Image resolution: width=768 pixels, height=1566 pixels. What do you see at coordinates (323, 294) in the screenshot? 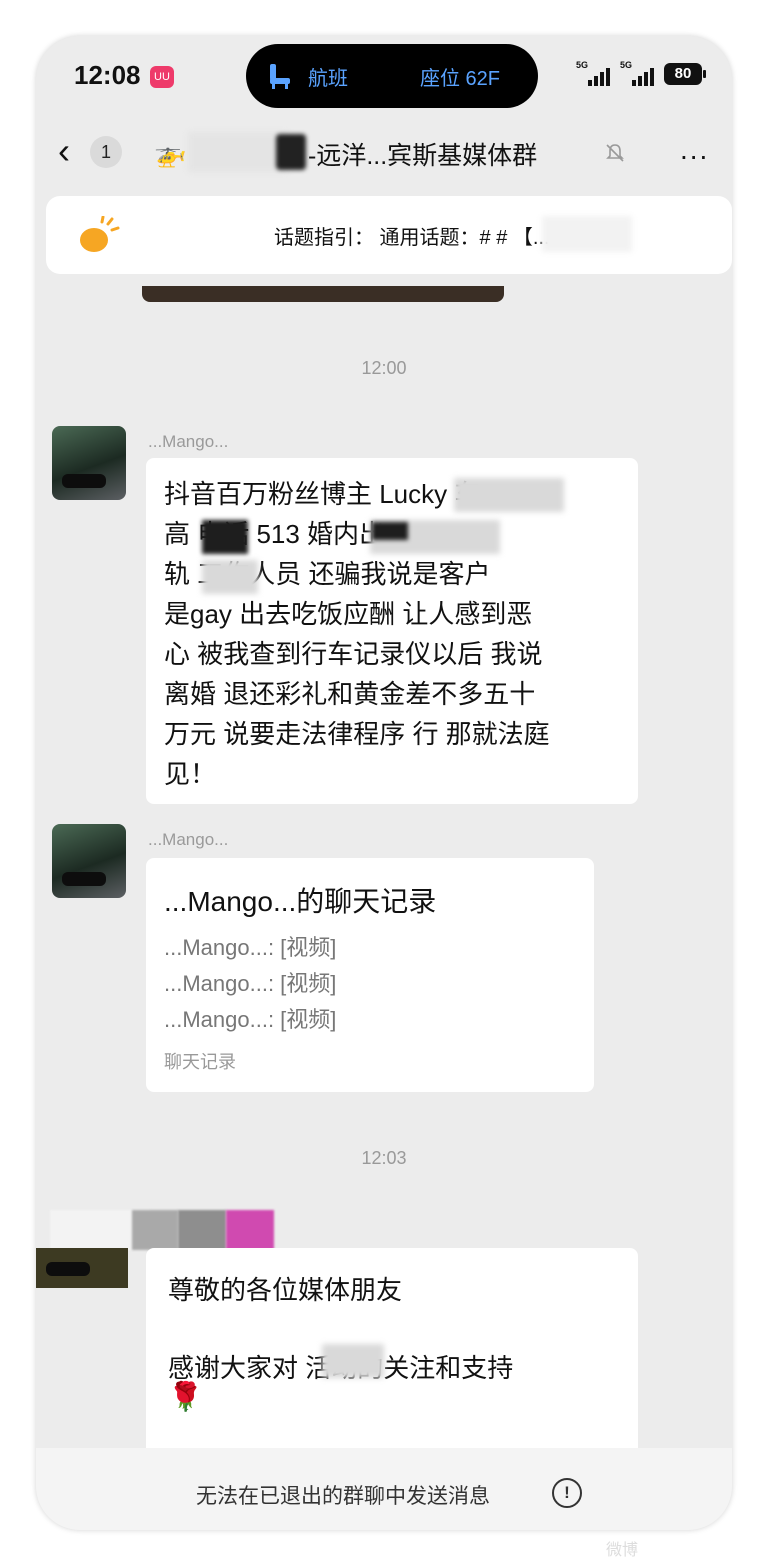
I see `previous-image-message` at bounding box center [323, 294].